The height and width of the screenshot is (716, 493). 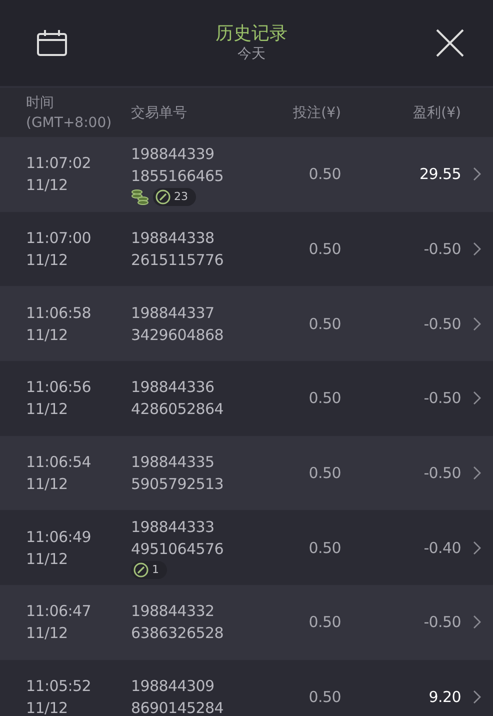 What do you see at coordinates (437, 113) in the screenshot?
I see `column-header: 盈利(¥)` at bounding box center [437, 113].